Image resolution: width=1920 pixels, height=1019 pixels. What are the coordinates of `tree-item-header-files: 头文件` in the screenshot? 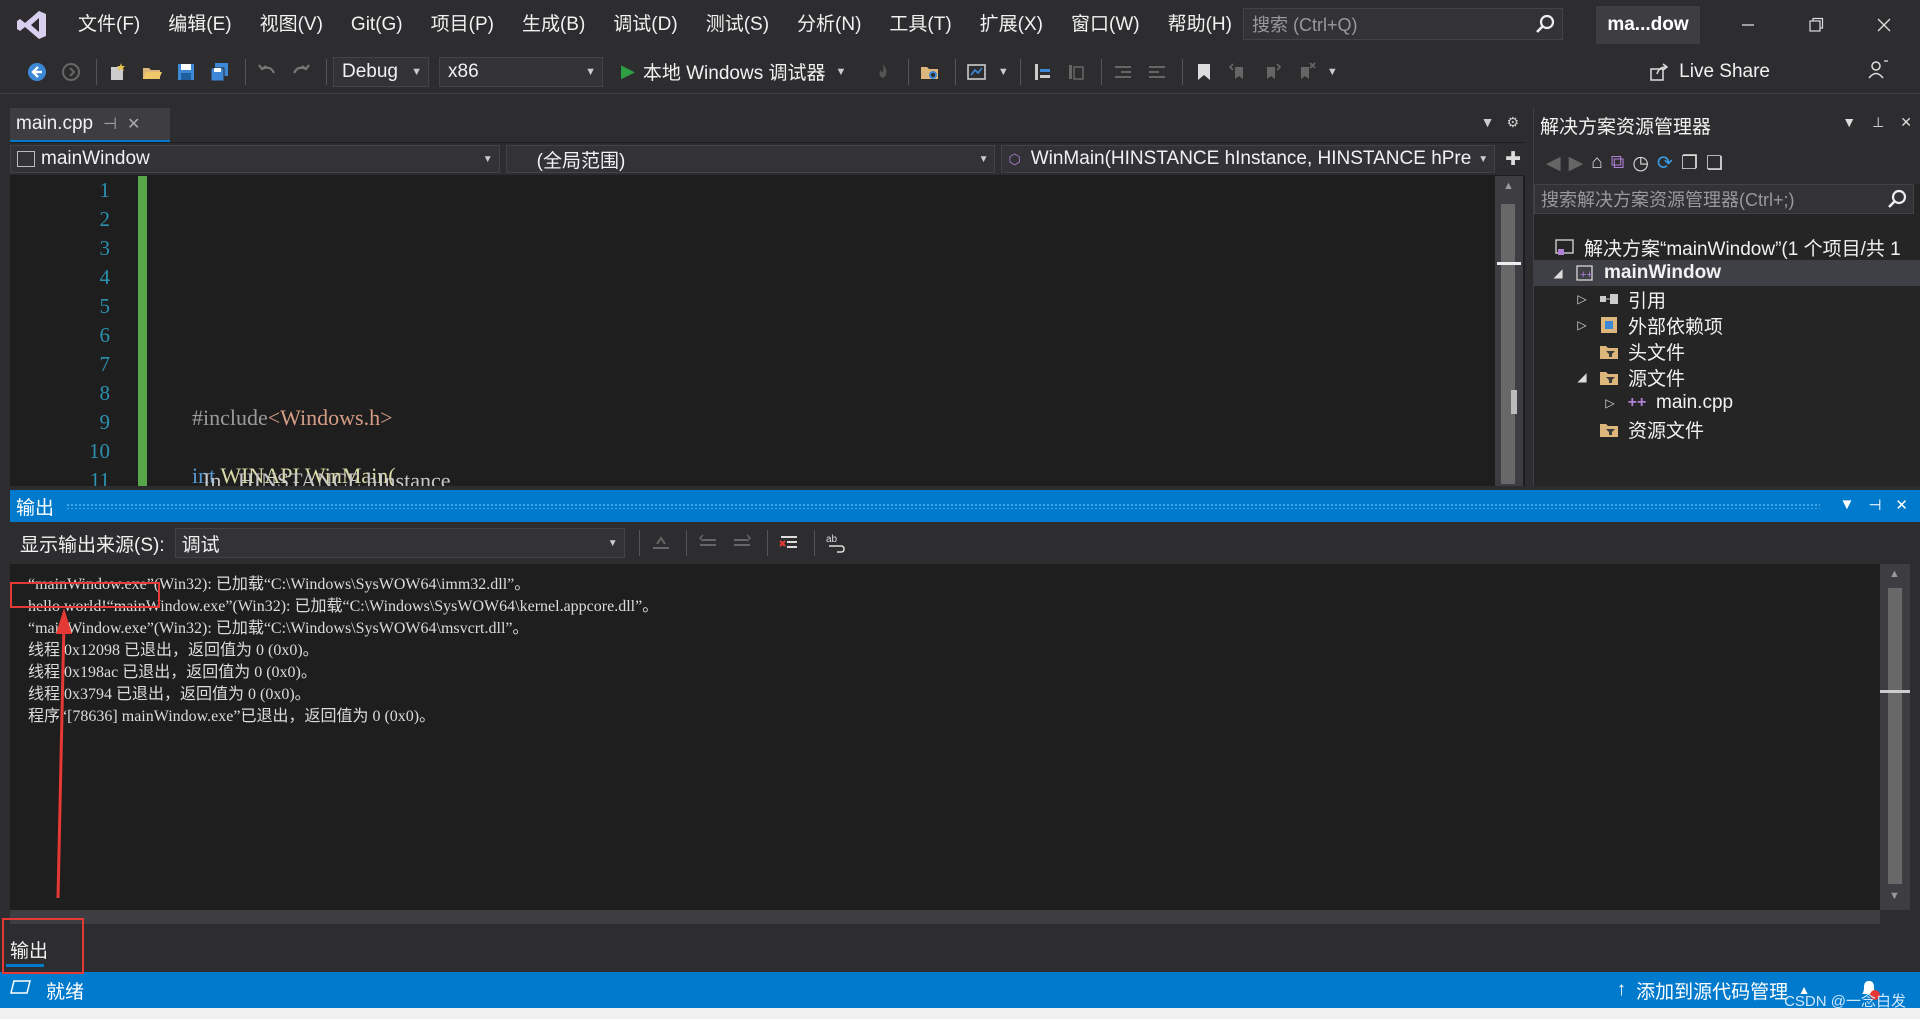 It's located at (1641, 351).